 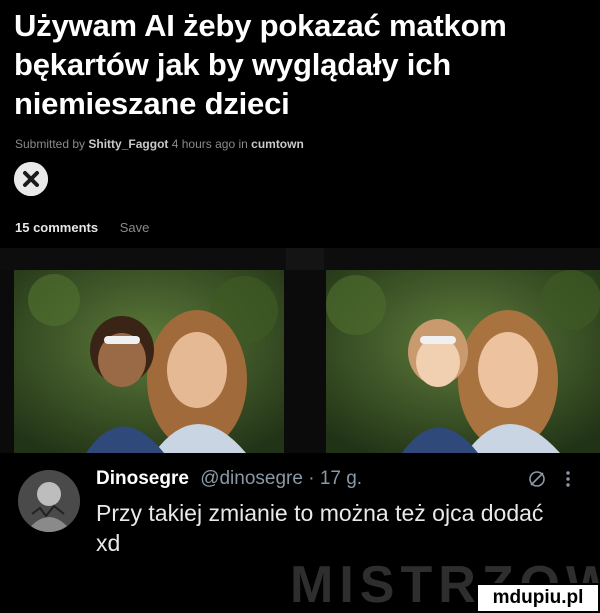 What do you see at coordinates (300, 259) in the screenshot?
I see `image-top-band` at bounding box center [300, 259].